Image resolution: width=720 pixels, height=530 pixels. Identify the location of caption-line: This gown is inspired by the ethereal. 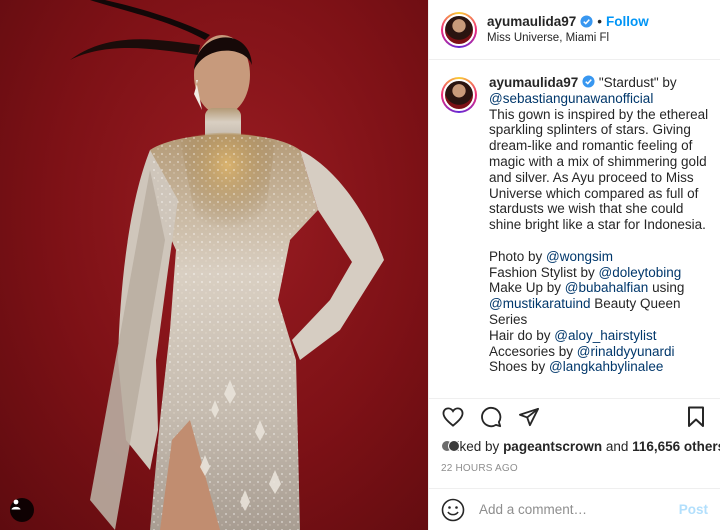
(599, 114).